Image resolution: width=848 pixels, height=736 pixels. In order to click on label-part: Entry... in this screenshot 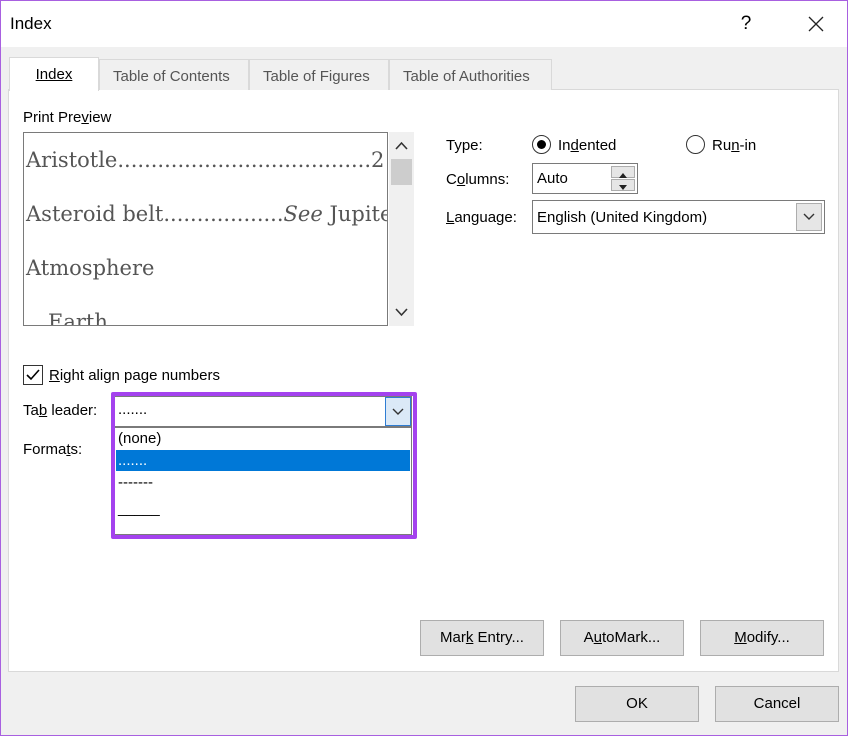, I will do `click(498, 637)`.